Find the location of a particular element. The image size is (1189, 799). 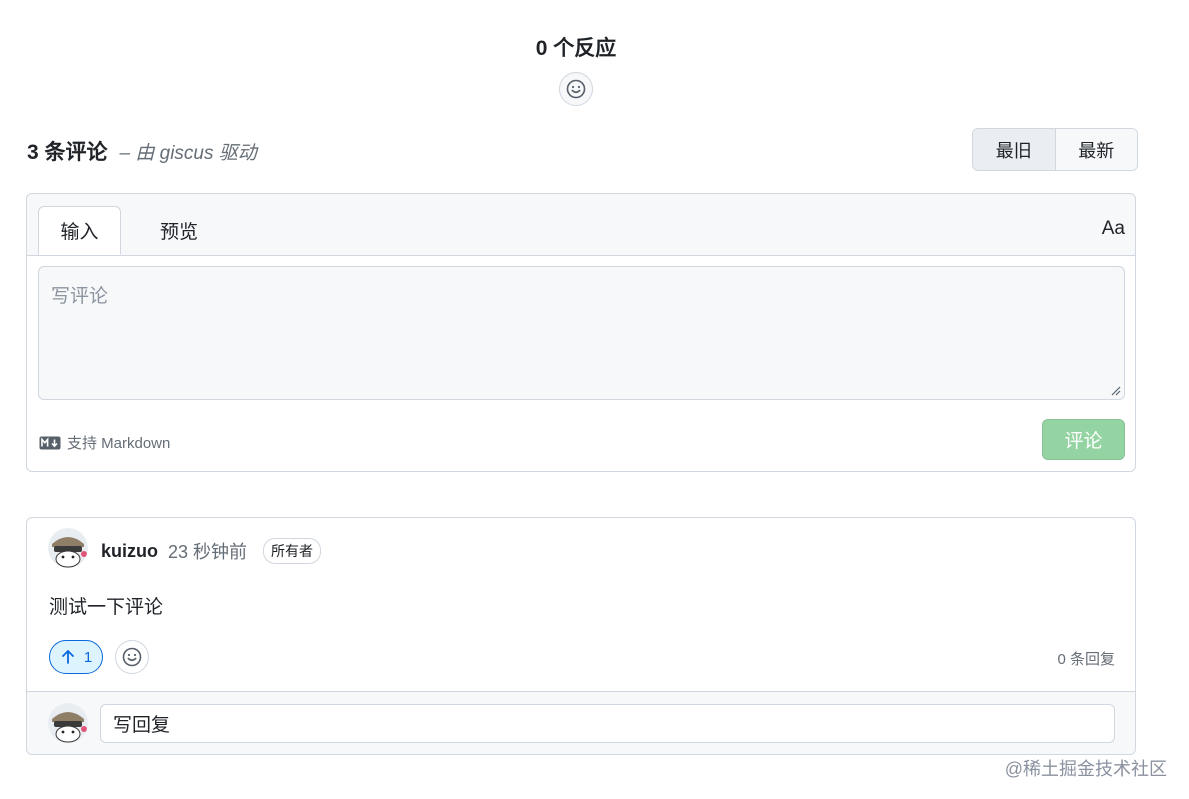

comment-author: kuizuo is located at coordinates (129, 551).